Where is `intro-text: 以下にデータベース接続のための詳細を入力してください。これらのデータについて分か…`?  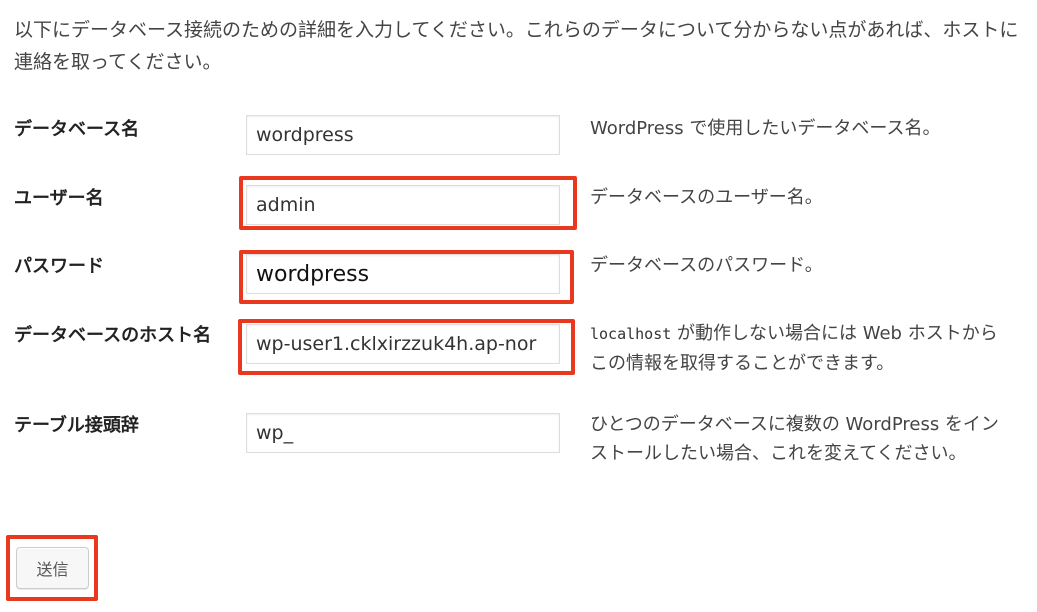 intro-text: 以下にデータベース接続のための詳細を入力してください。これらのデータについて分か… is located at coordinates (516, 46).